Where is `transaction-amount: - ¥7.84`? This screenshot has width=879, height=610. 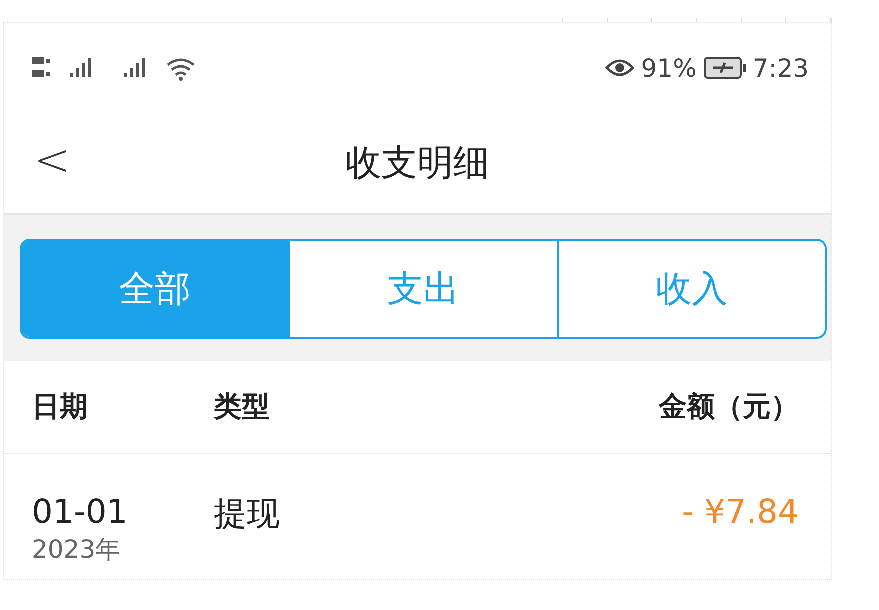
transaction-amount: - ¥7.84 is located at coordinates (740, 511).